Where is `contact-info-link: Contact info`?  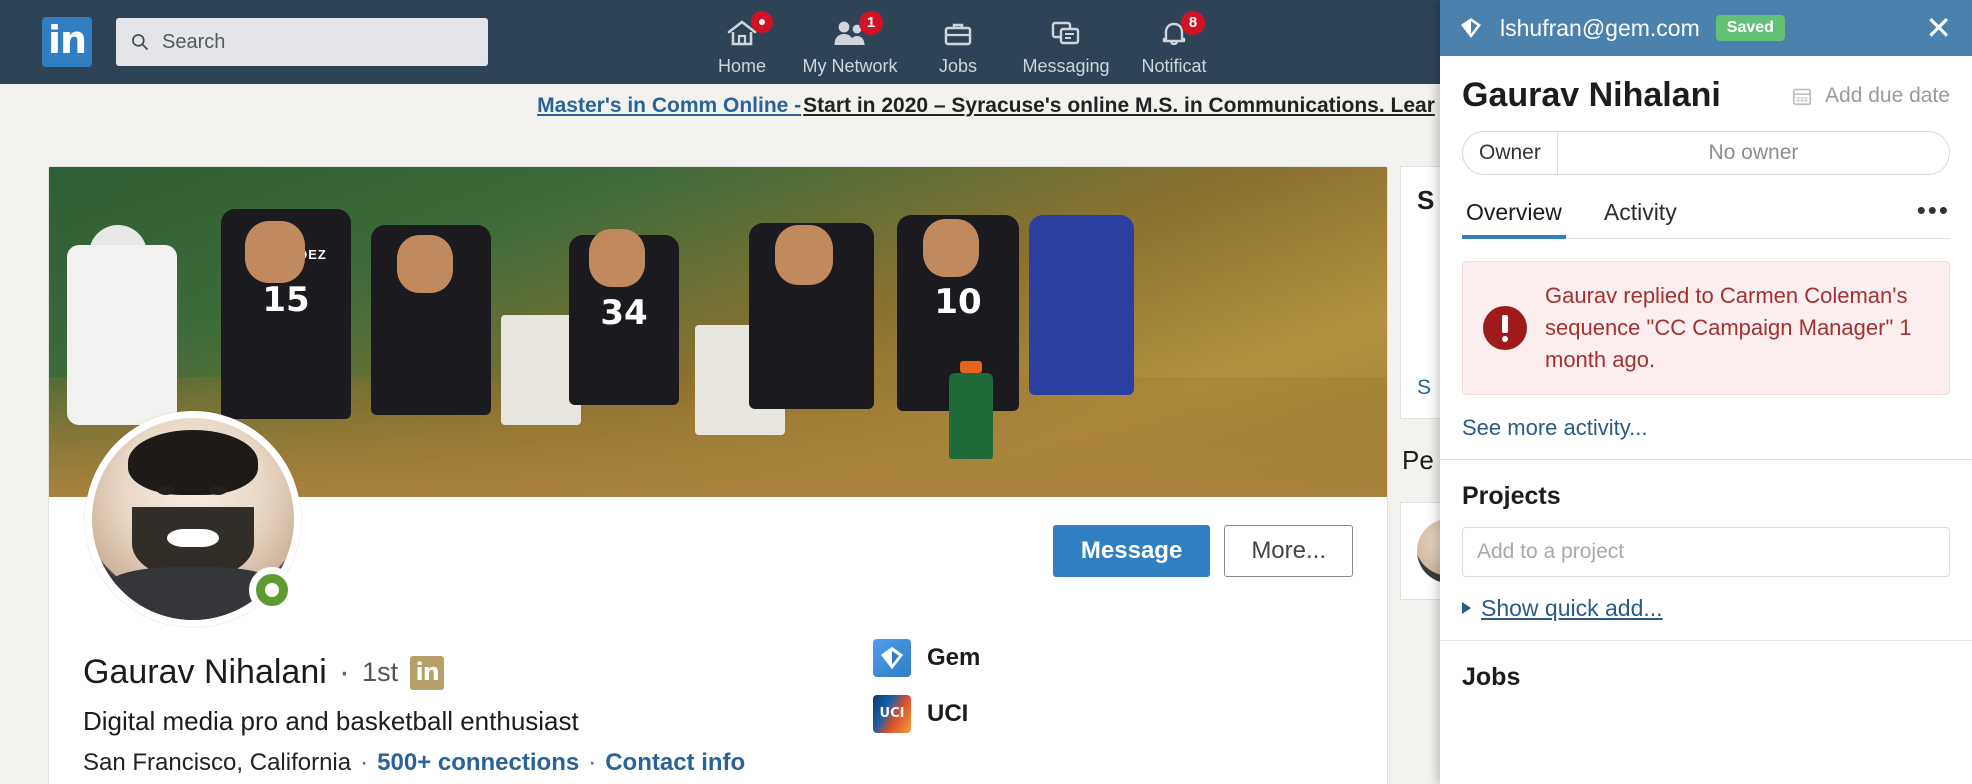 contact-info-link: Contact info is located at coordinates (675, 763).